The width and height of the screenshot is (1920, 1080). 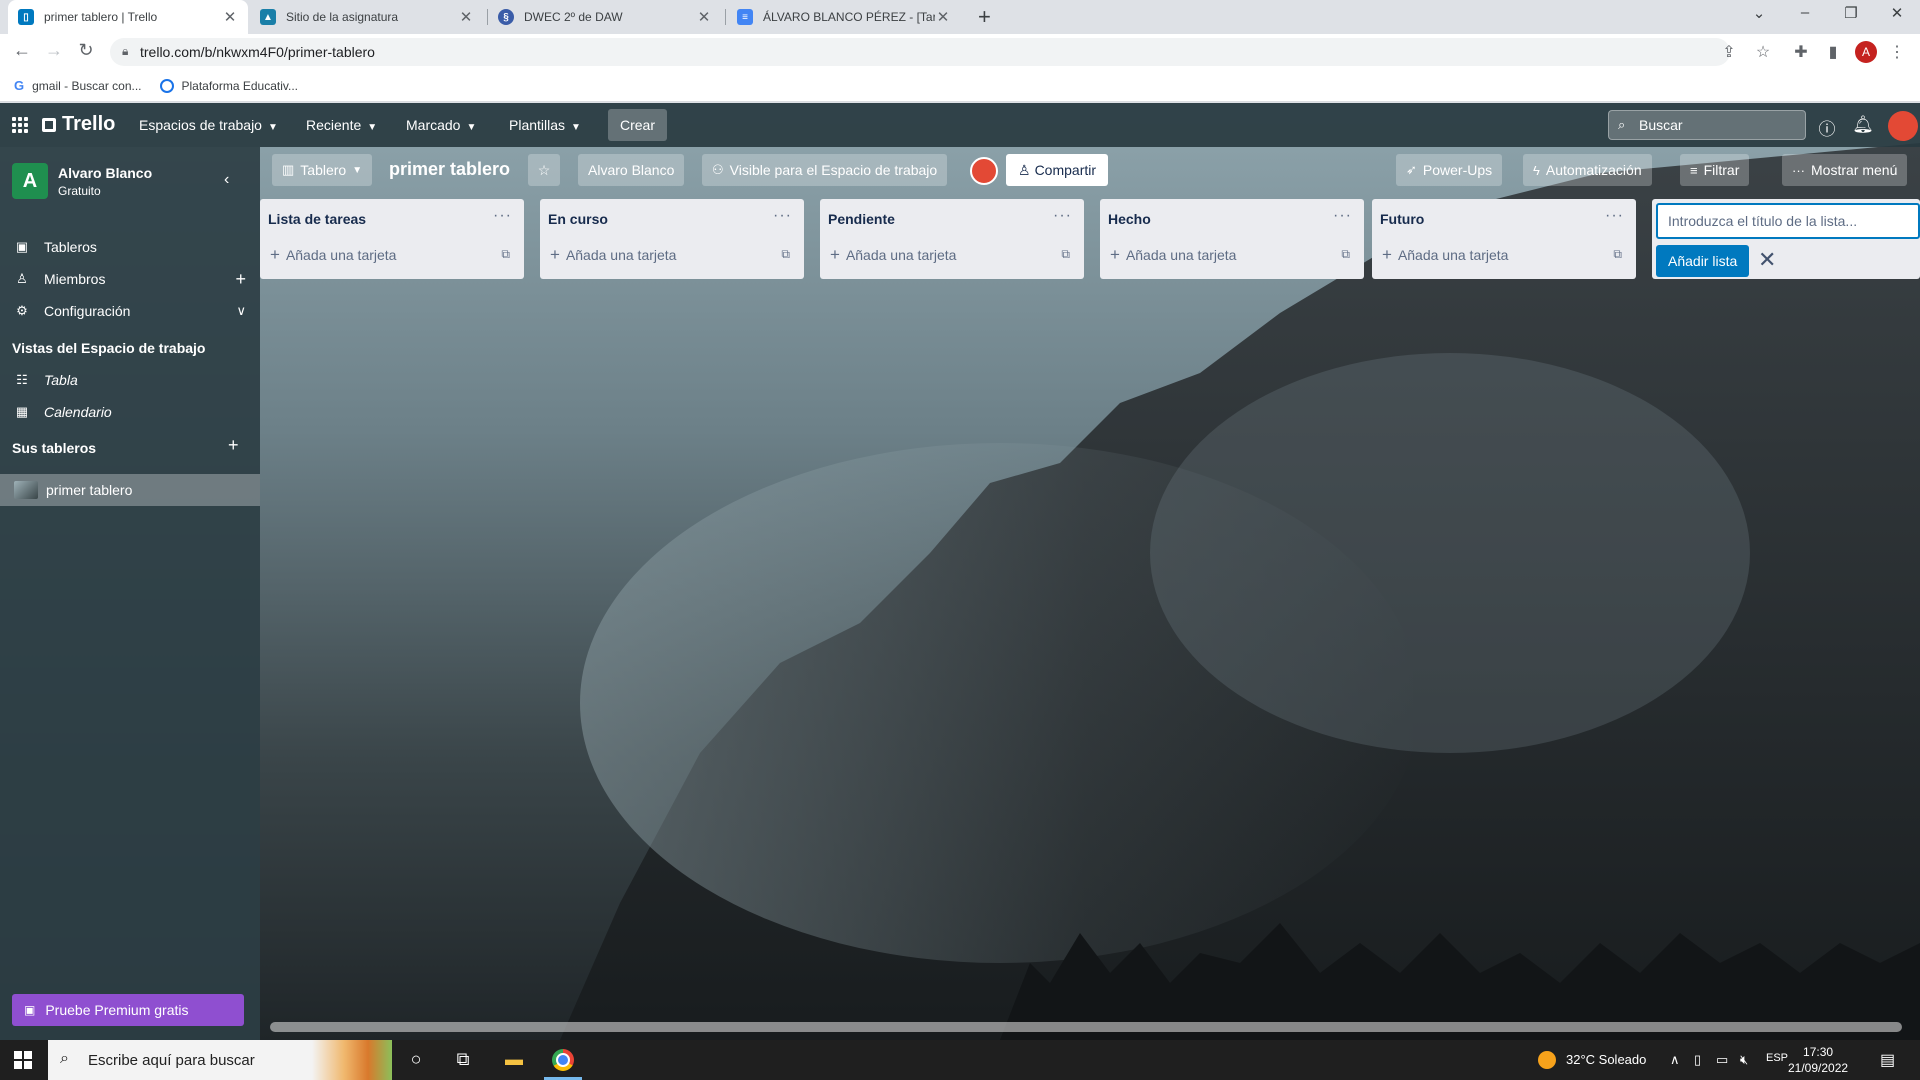 What do you see at coordinates (130, 412) in the screenshot?
I see `sidebar-item-calendar: ▦ Calendario` at bounding box center [130, 412].